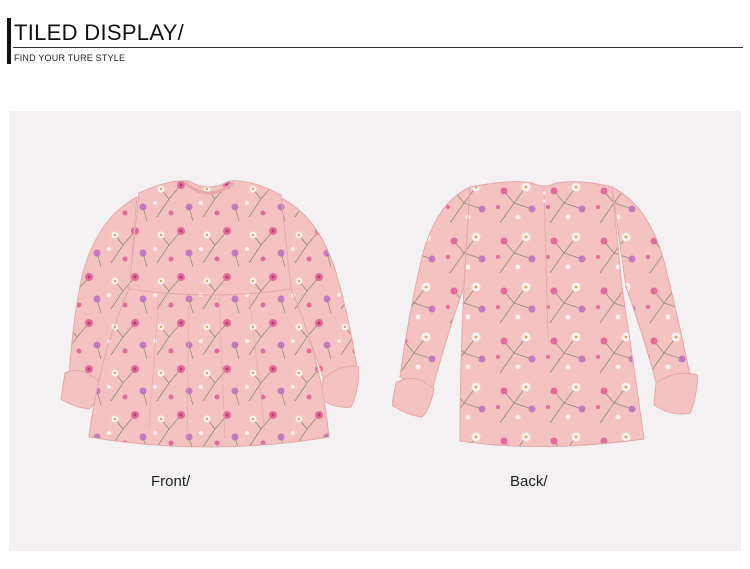 The height and width of the screenshot is (569, 750). Describe the element at coordinates (70, 58) in the screenshot. I see `page-subtitle: FIND YOUR TURE STYLE` at that location.